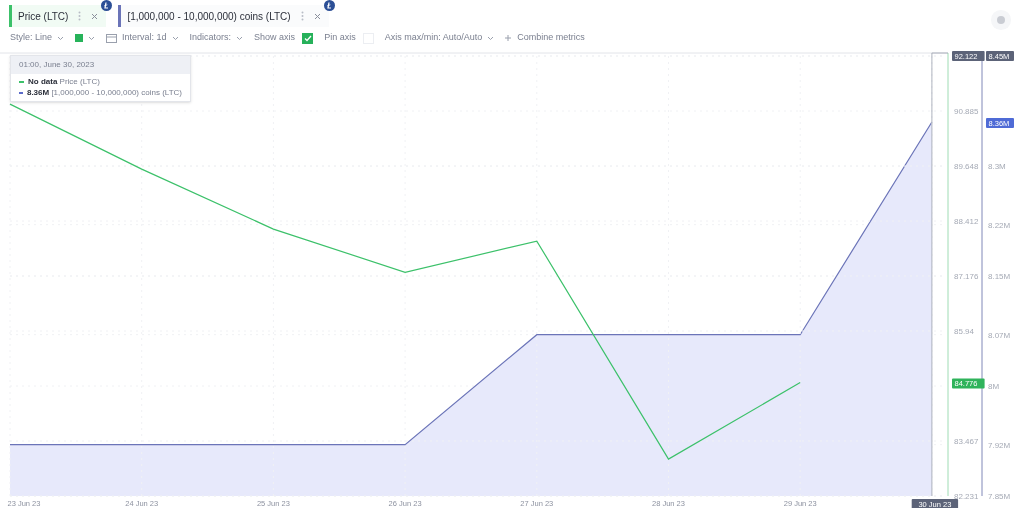 This screenshot has height=508, width=1024. What do you see at coordinates (216, 38) in the screenshot?
I see `dropdown: Indicators:` at bounding box center [216, 38].